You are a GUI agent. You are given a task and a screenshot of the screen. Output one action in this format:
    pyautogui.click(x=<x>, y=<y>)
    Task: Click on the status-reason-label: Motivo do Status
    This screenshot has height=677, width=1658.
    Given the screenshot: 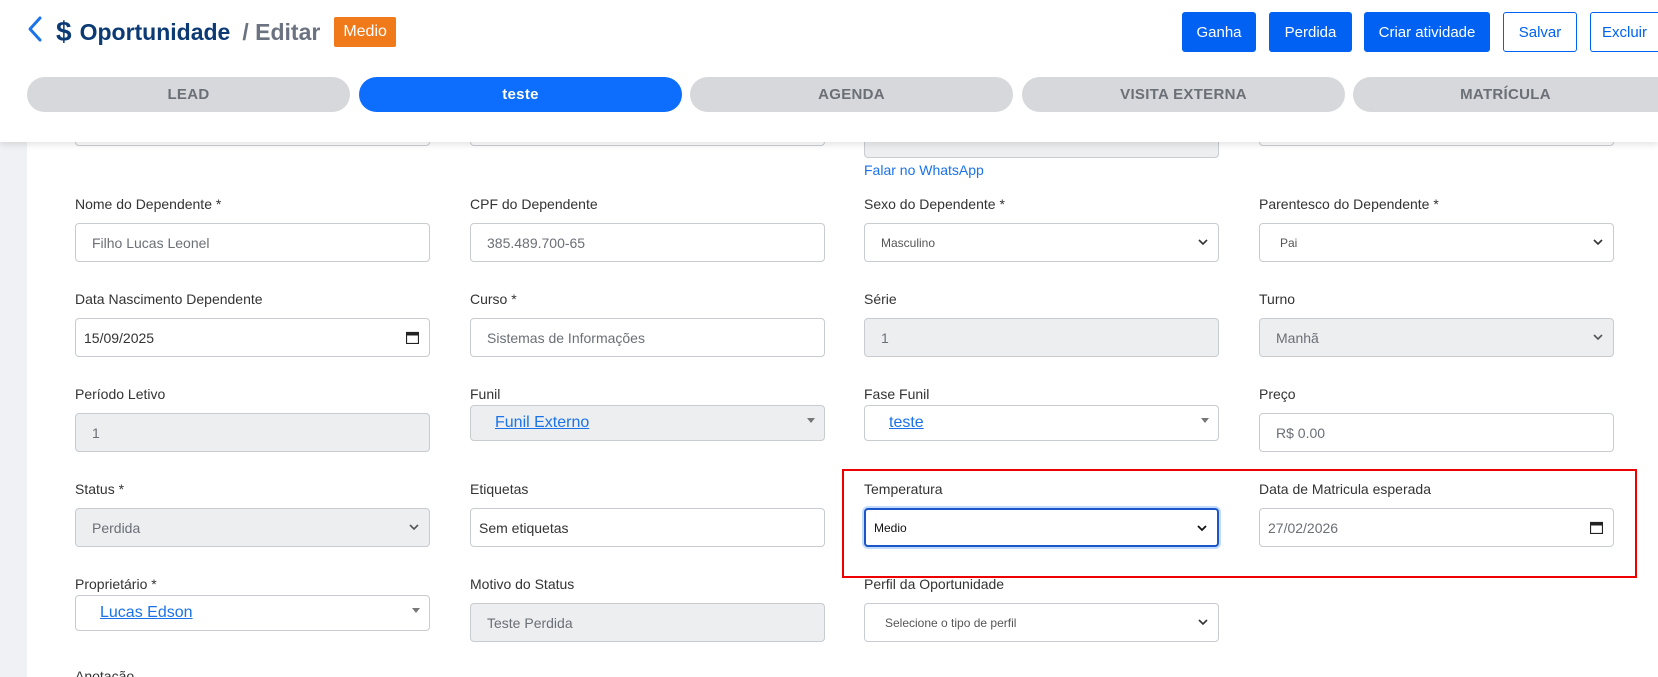 What is the action you would take?
    pyautogui.click(x=522, y=584)
    